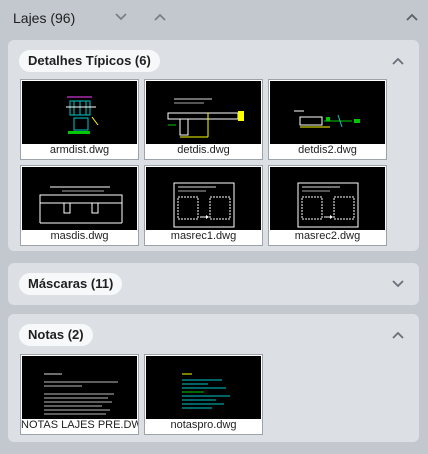  I want to click on section-header: Detalhes Típicos (6), so click(213, 61).